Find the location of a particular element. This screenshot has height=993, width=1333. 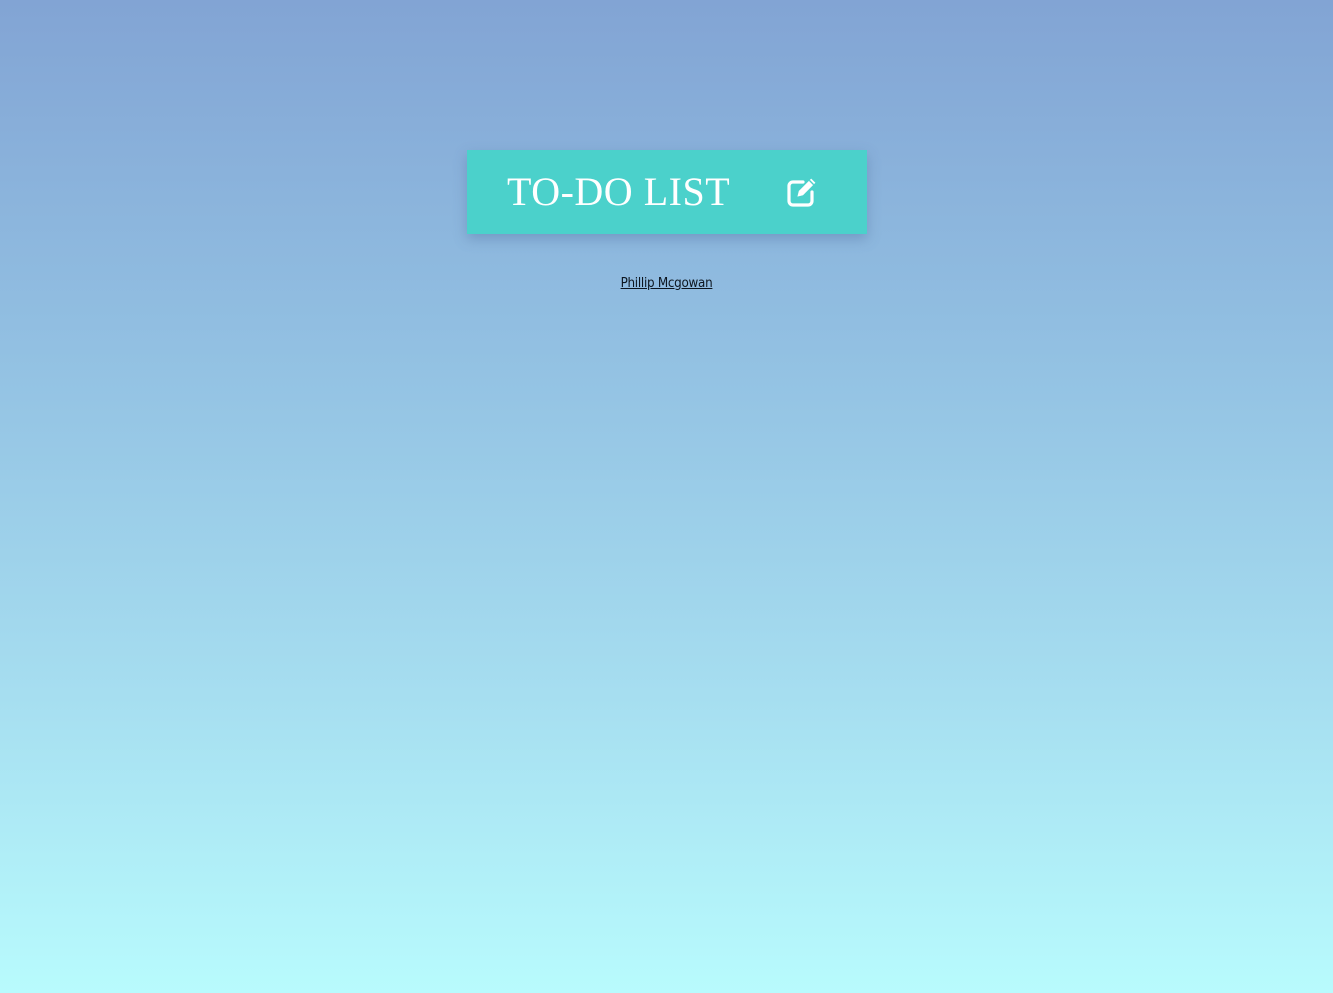

page-title: TO-DO LIST is located at coordinates (619, 191).